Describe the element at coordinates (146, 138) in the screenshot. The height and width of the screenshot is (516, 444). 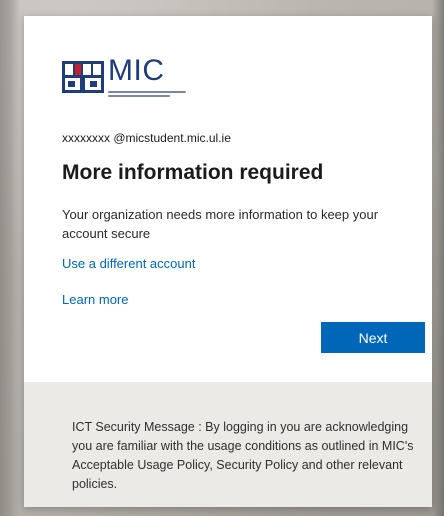
I see `account-email: xxxxxxxx @micstudent.mic.ul.ie` at that location.